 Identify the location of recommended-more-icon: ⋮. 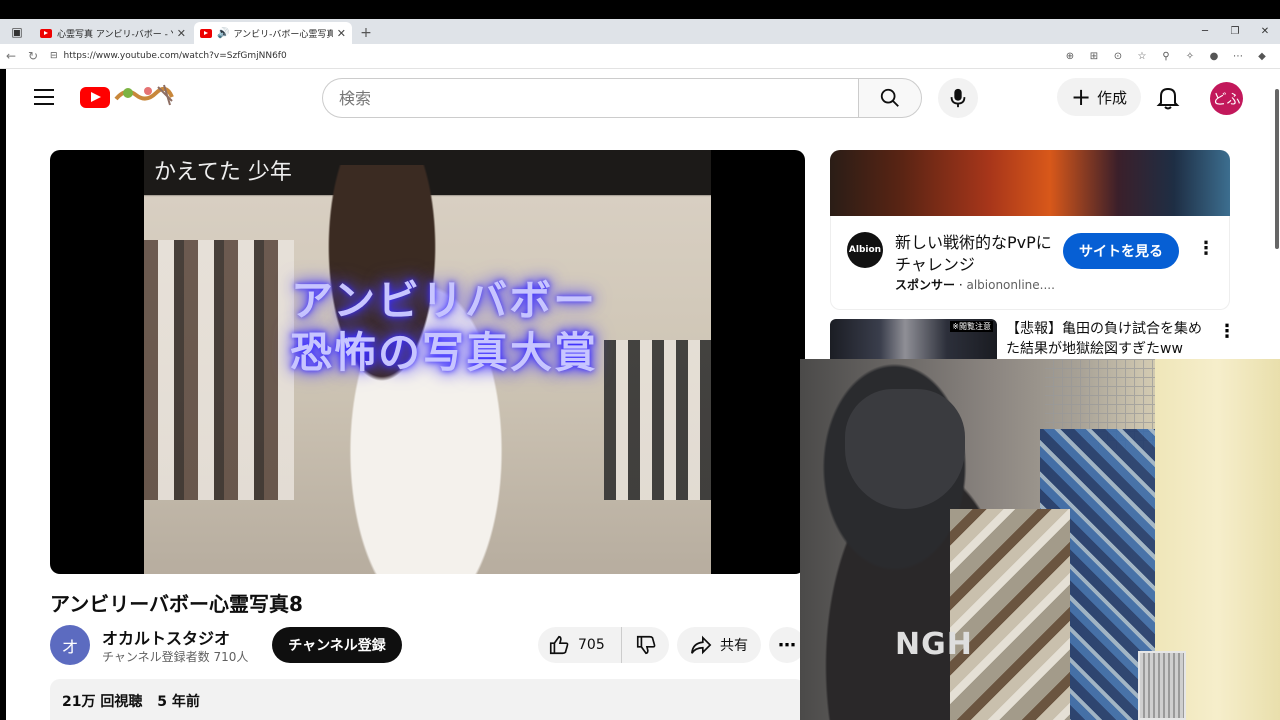
(1227, 331).